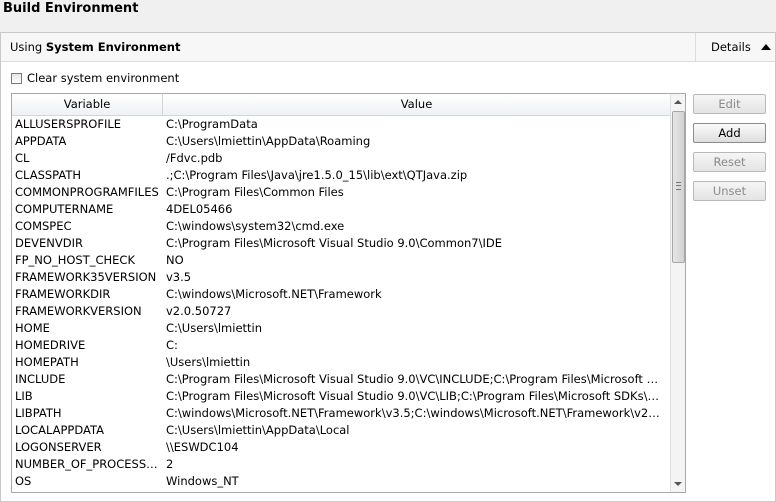  What do you see at coordinates (341, 447) in the screenshot?
I see `table-row: LOGONSERVER \\ESWDC104` at bounding box center [341, 447].